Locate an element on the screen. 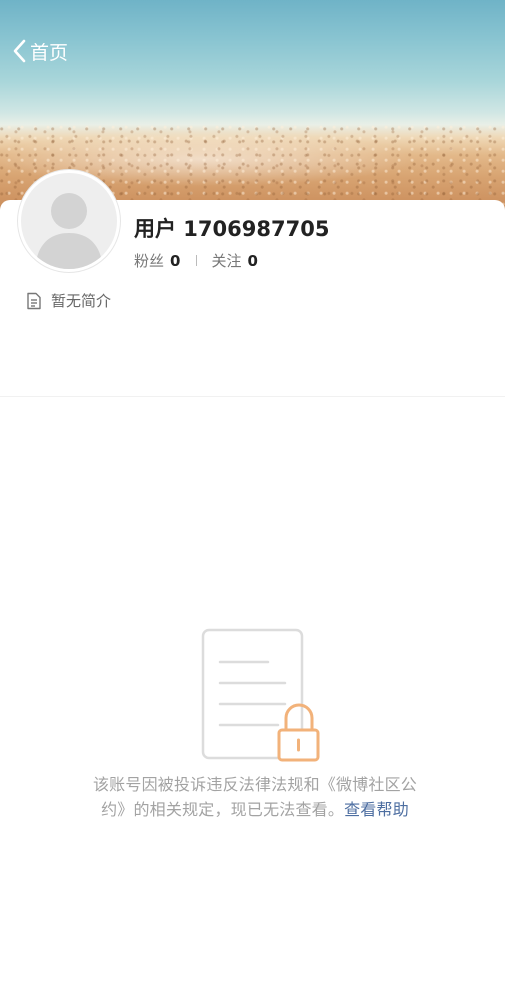  default-avatar-icon is located at coordinates (69, 221).